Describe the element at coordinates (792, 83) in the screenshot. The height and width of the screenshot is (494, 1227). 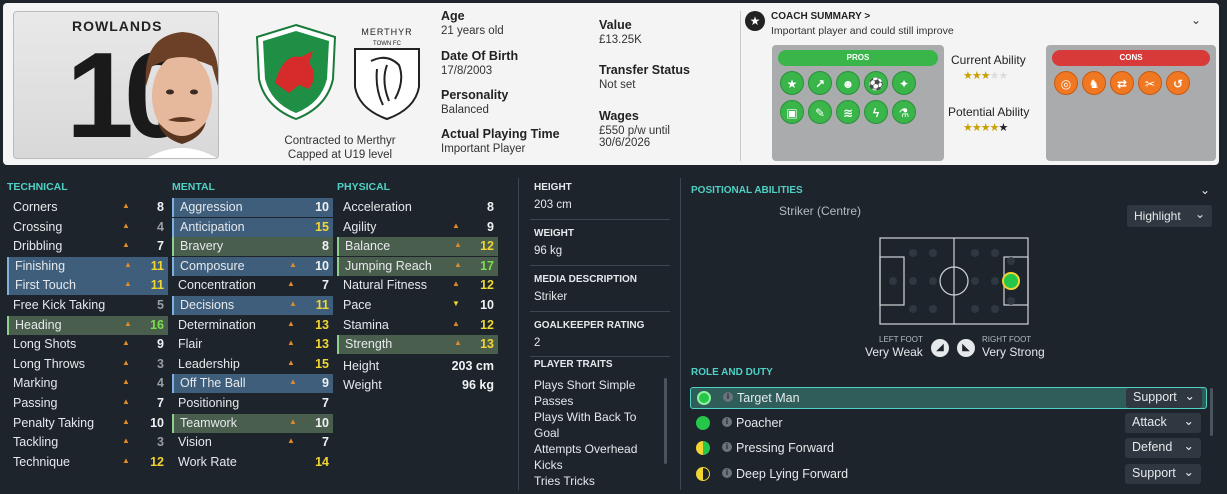
I see `star-trait-icon: ★` at that location.